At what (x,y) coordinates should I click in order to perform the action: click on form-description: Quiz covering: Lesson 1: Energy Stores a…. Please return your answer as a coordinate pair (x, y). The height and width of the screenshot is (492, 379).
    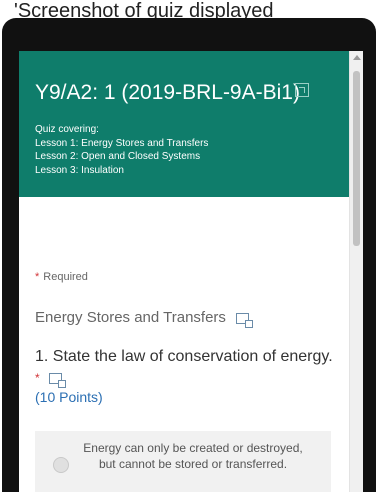
    Looking at the image, I should click on (121, 150).